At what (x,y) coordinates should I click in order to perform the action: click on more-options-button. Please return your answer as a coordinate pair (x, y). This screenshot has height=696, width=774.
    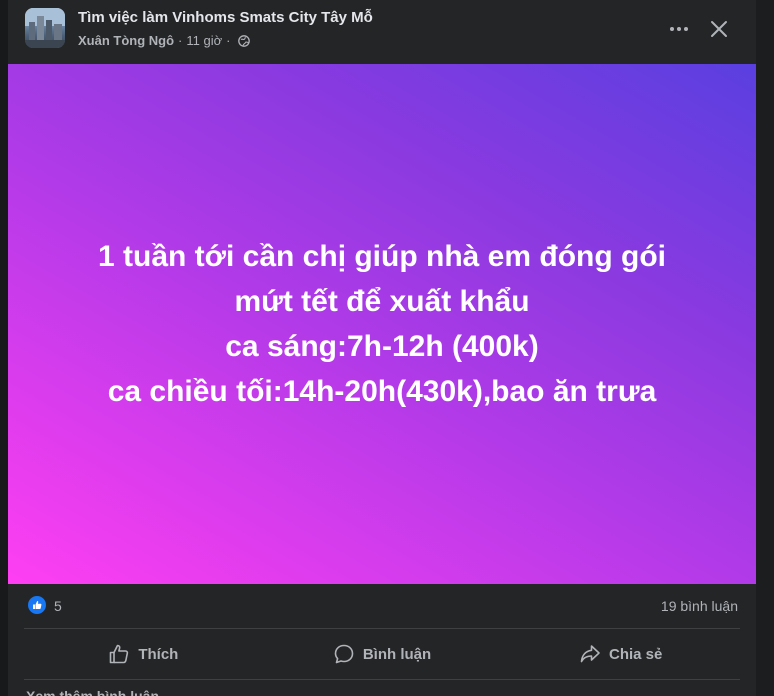
    Looking at the image, I should click on (679, 29).